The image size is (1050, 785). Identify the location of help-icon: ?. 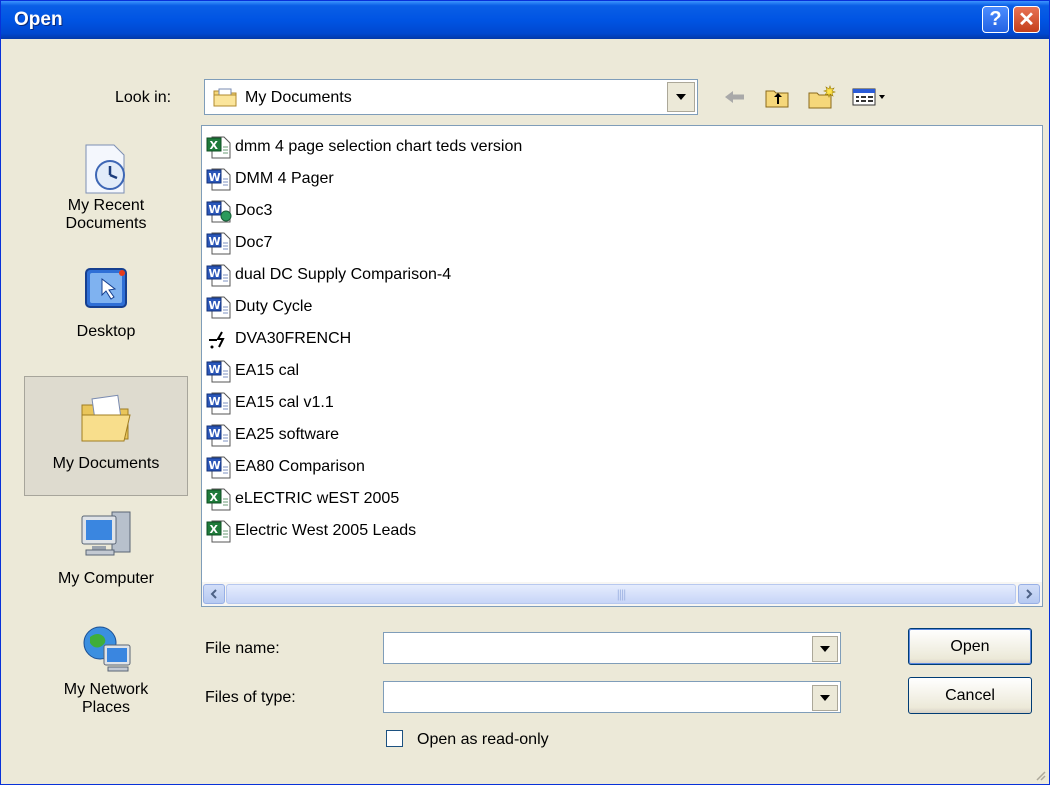
(995, 19).